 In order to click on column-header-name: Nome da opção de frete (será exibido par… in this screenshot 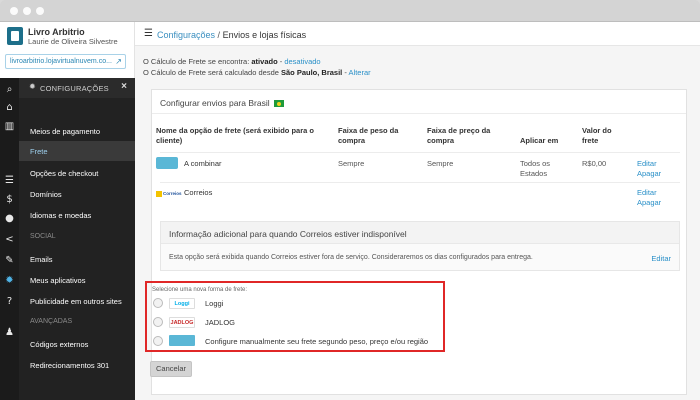, I will do `click(235, 135)`.